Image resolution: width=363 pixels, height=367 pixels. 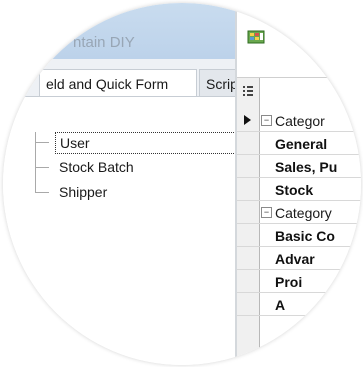 I want to click on grid-row: Stock, so click(x=299, y=190).